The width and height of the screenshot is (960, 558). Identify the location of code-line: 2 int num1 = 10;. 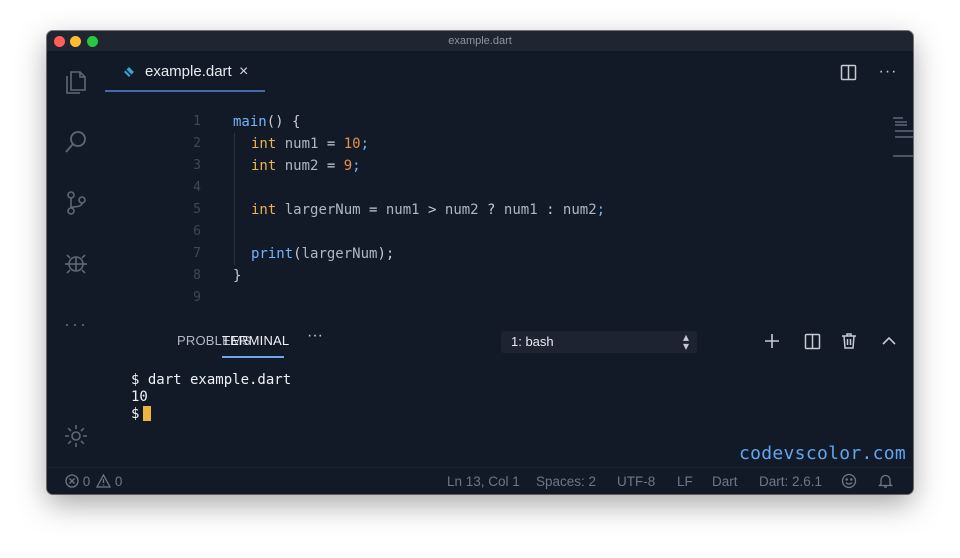
(485, 144).